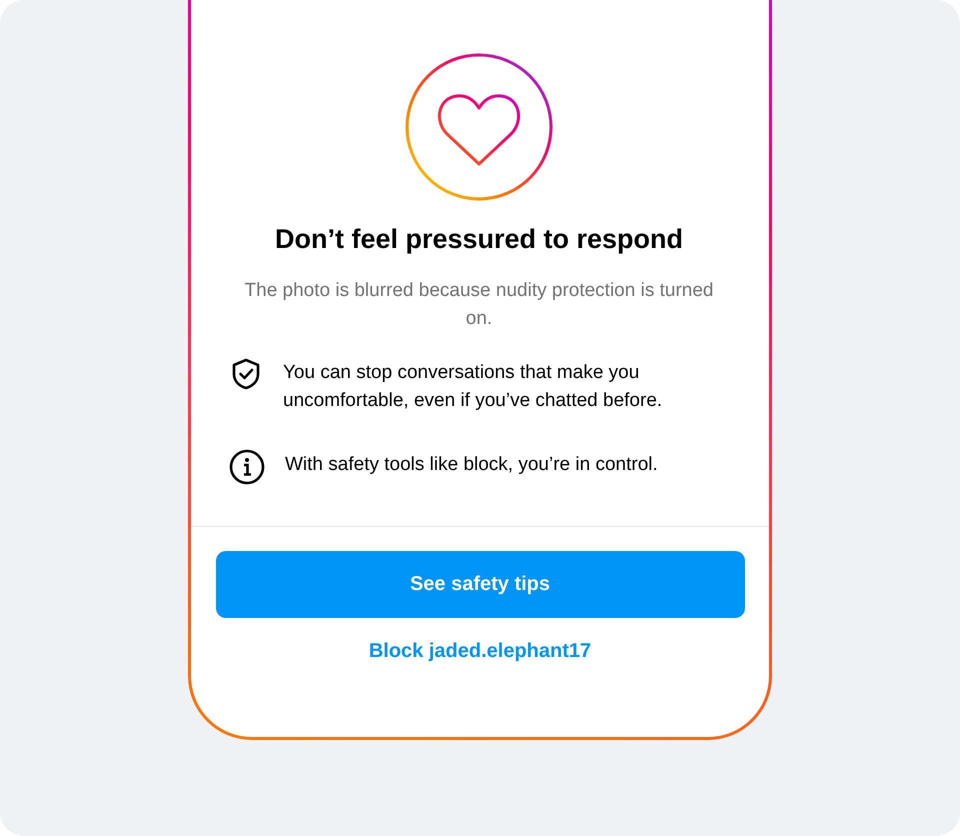 The image size is (960, 836). I want to click on dialog-subtitle: The photo is blurred because nudity protection is turned on., so click(479, 305).